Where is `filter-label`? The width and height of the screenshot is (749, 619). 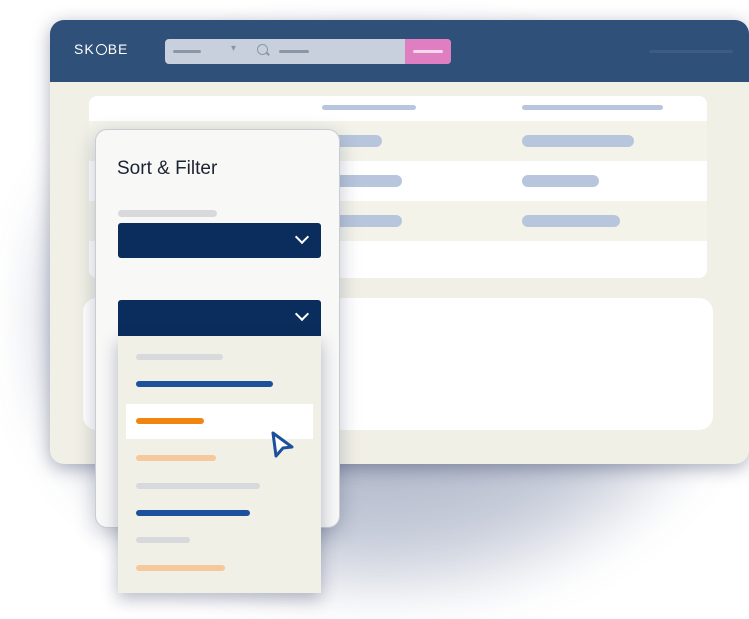 filter-label is located at coordinates (167, 213).